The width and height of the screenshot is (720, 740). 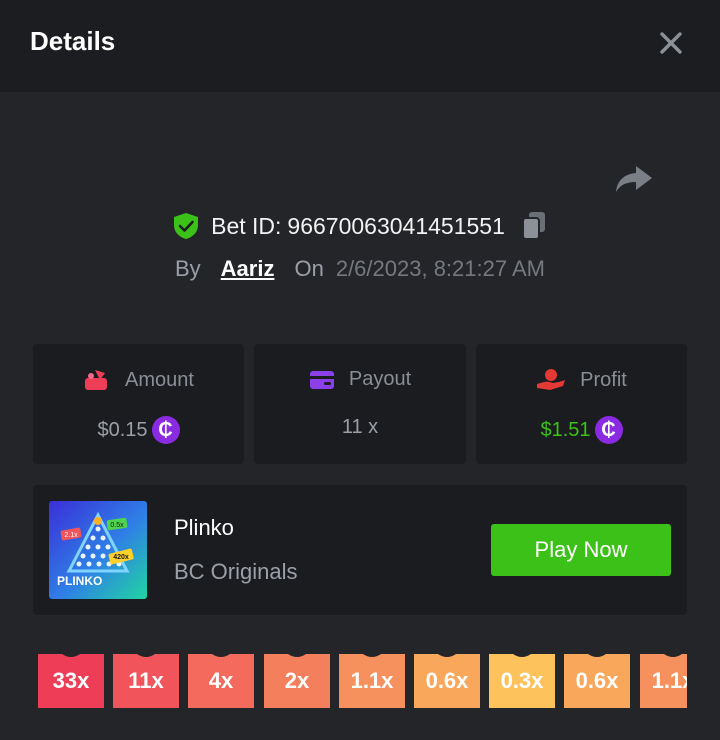 I want to click on multiplier-chip: 2x, so click(x=297, y=681).